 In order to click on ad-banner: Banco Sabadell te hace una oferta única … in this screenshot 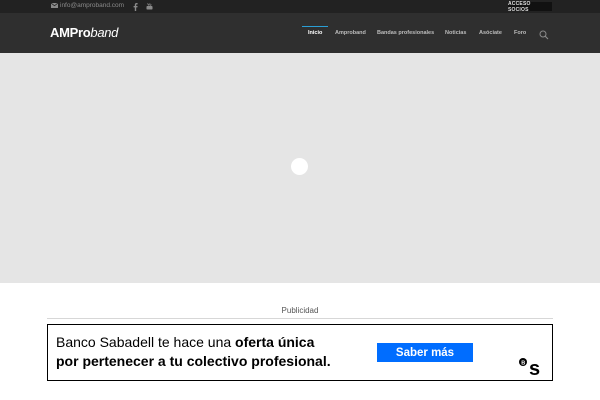, I will do `click(300, 352)`.